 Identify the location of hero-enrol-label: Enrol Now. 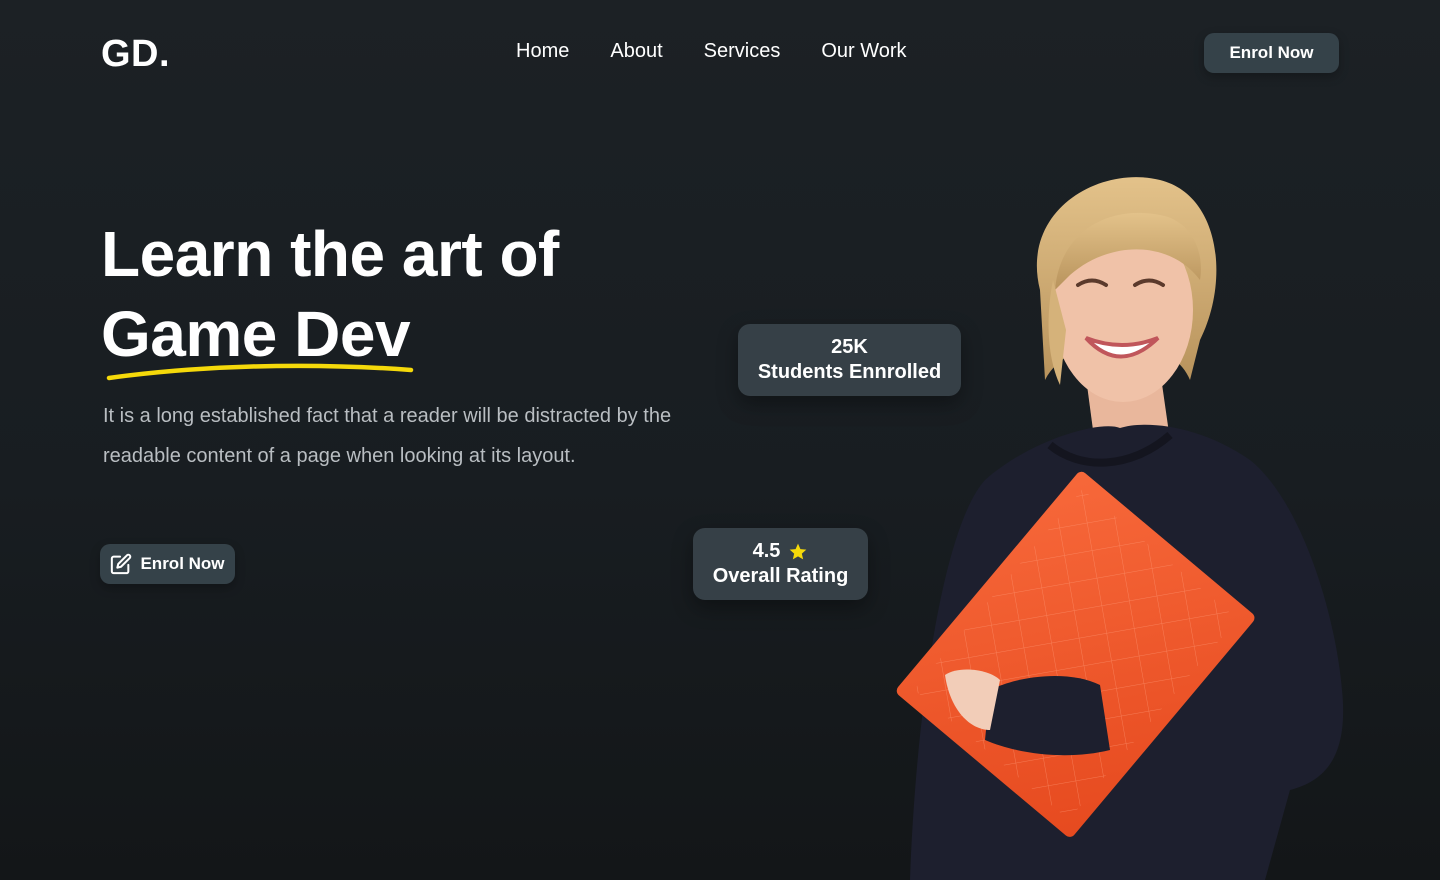
(182, 563).